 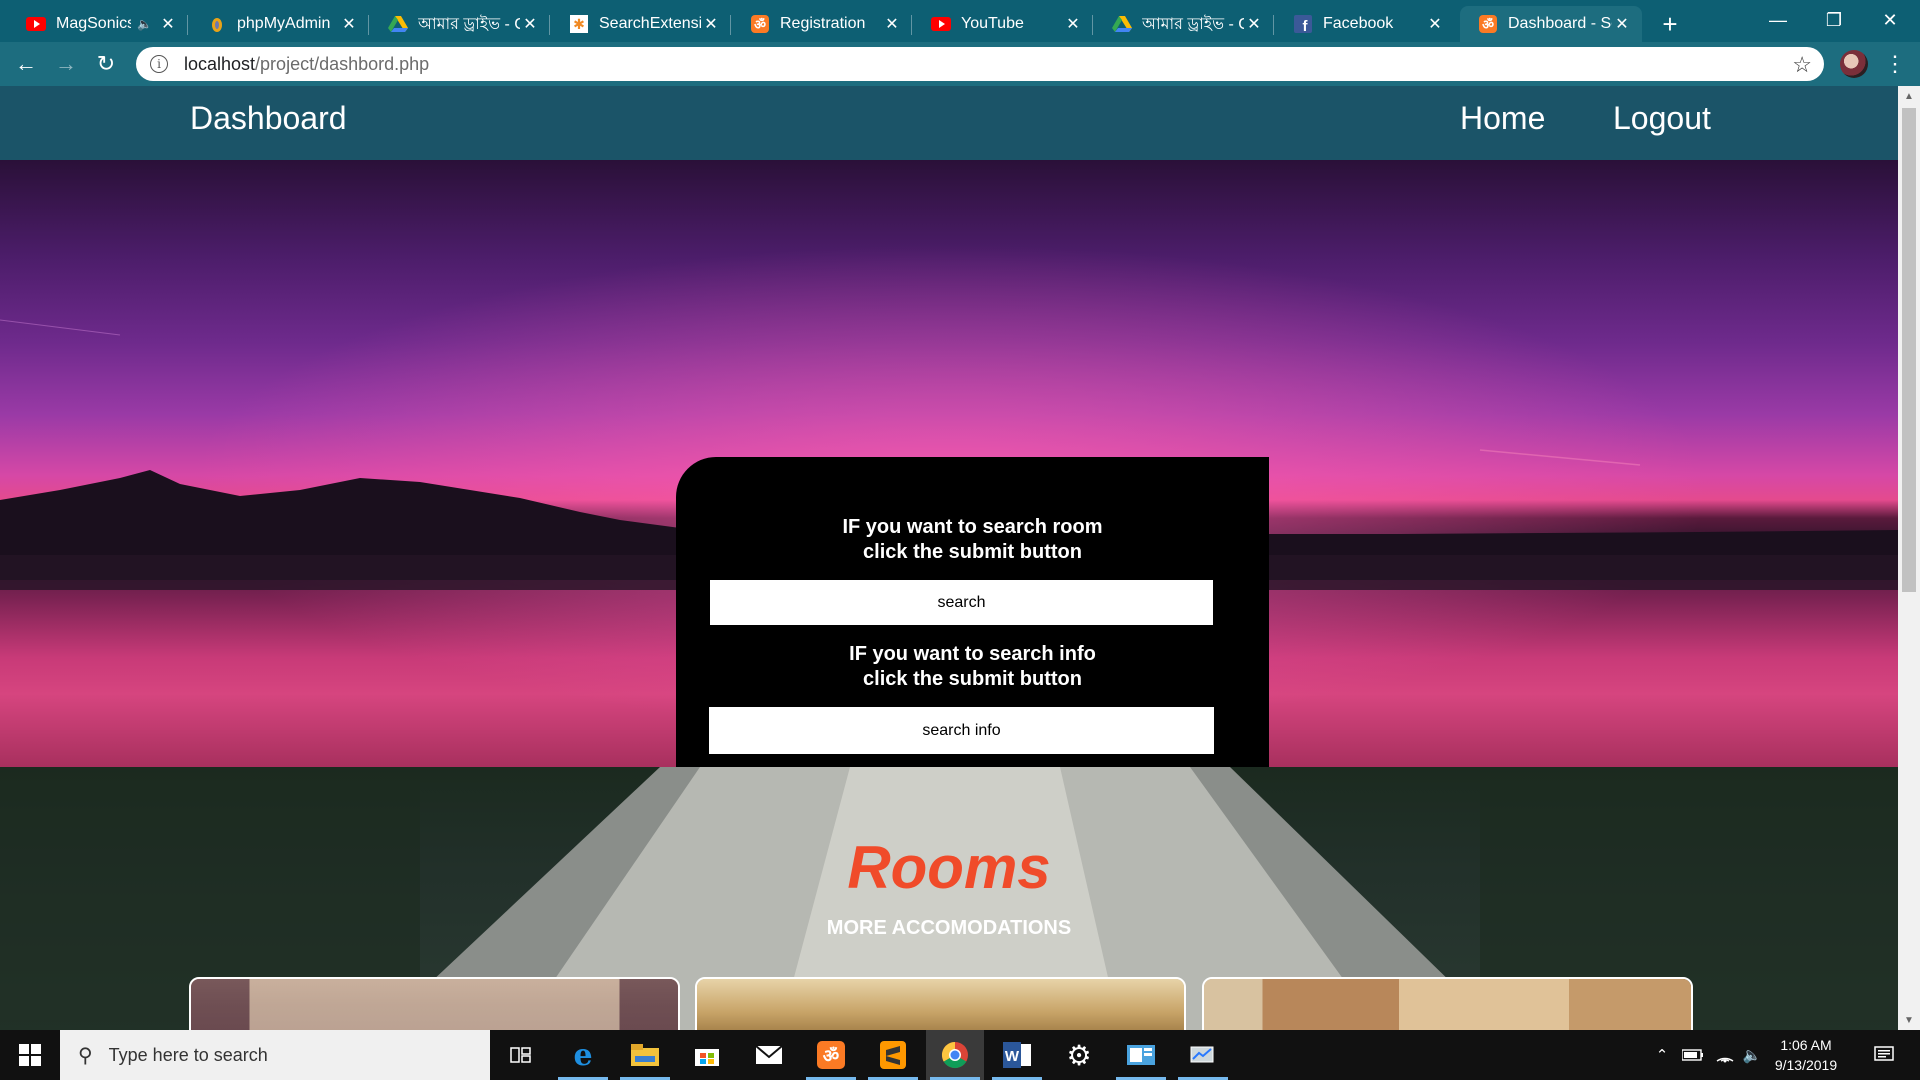 What do you see at coordinates (949, 867) in the screenshot?
I see `rooms-title: Rooms` at bounding box center [949, 867].